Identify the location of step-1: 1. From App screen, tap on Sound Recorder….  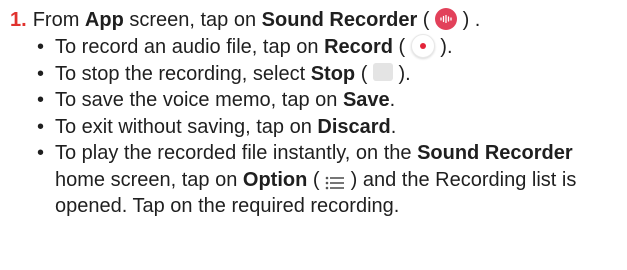
(245, 19).